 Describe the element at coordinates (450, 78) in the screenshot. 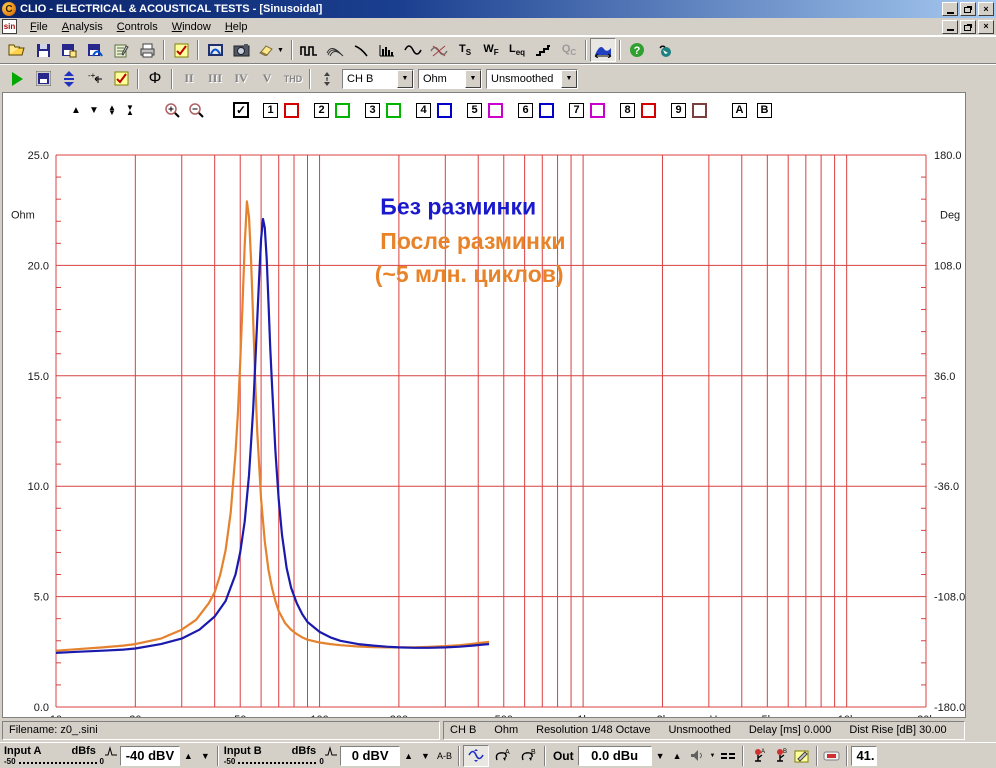

I see `unit-select: Ohm ▼` at that location.